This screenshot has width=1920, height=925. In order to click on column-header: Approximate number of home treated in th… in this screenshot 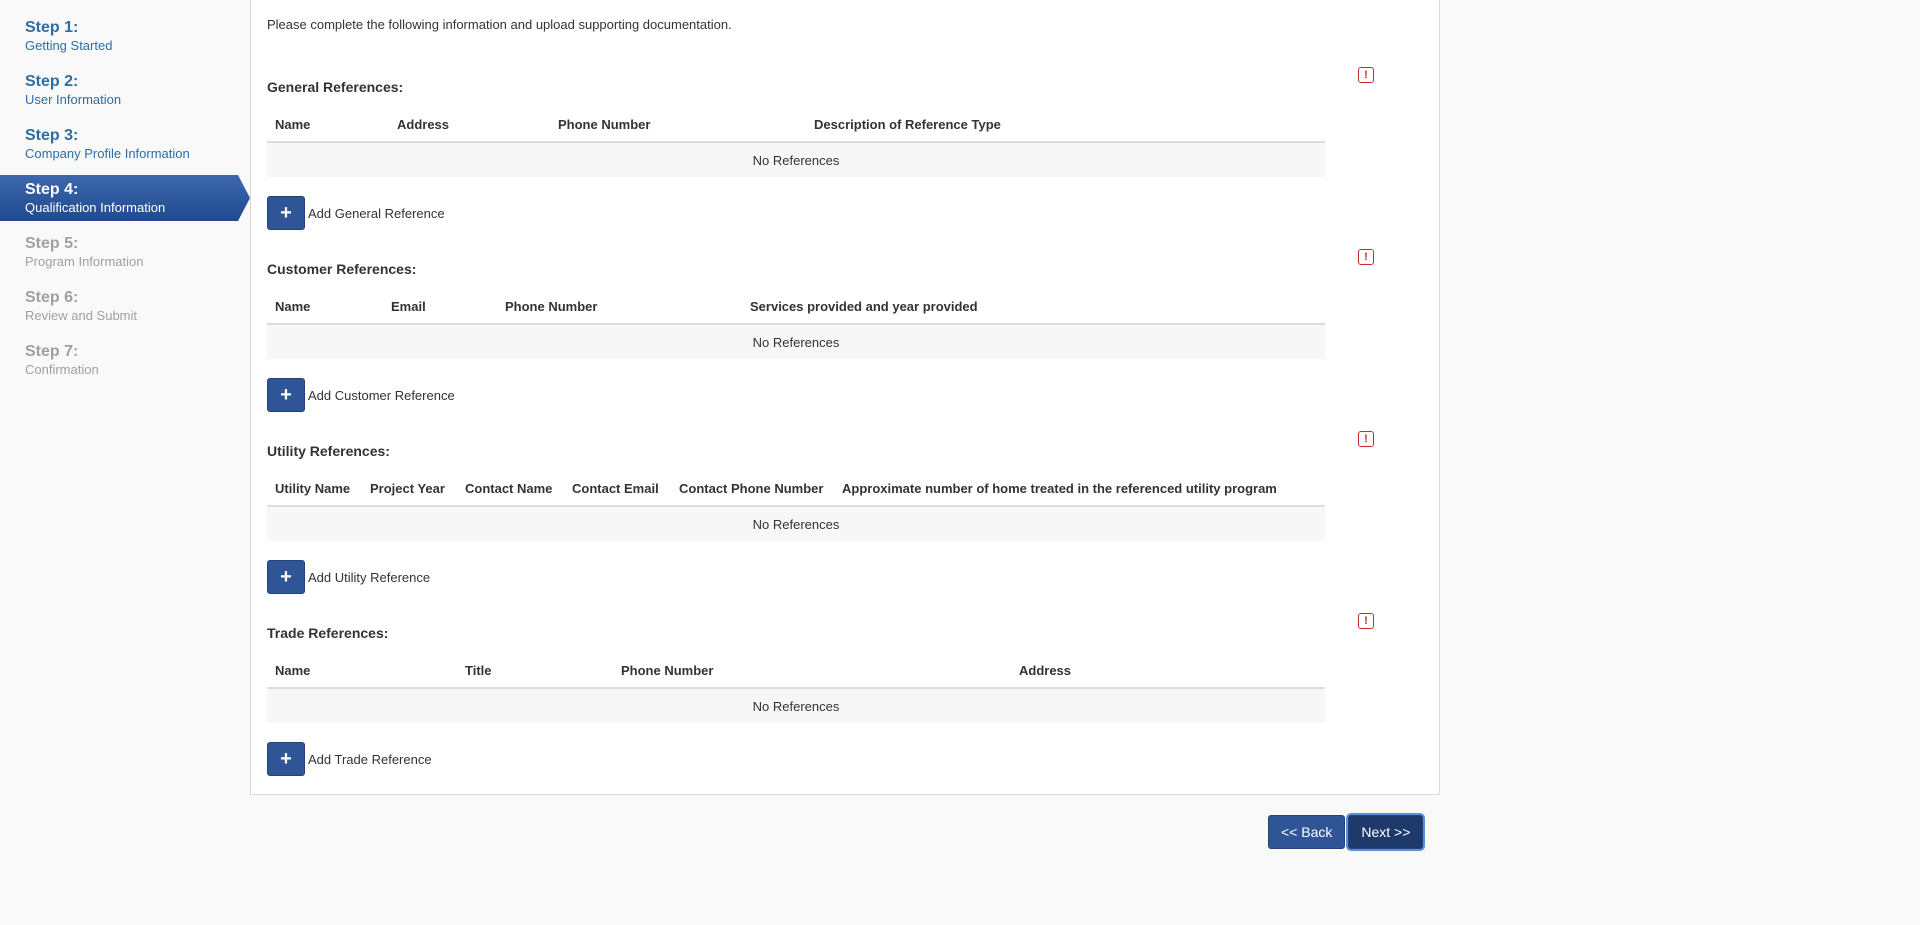, I will do `click(1079, 489)`.